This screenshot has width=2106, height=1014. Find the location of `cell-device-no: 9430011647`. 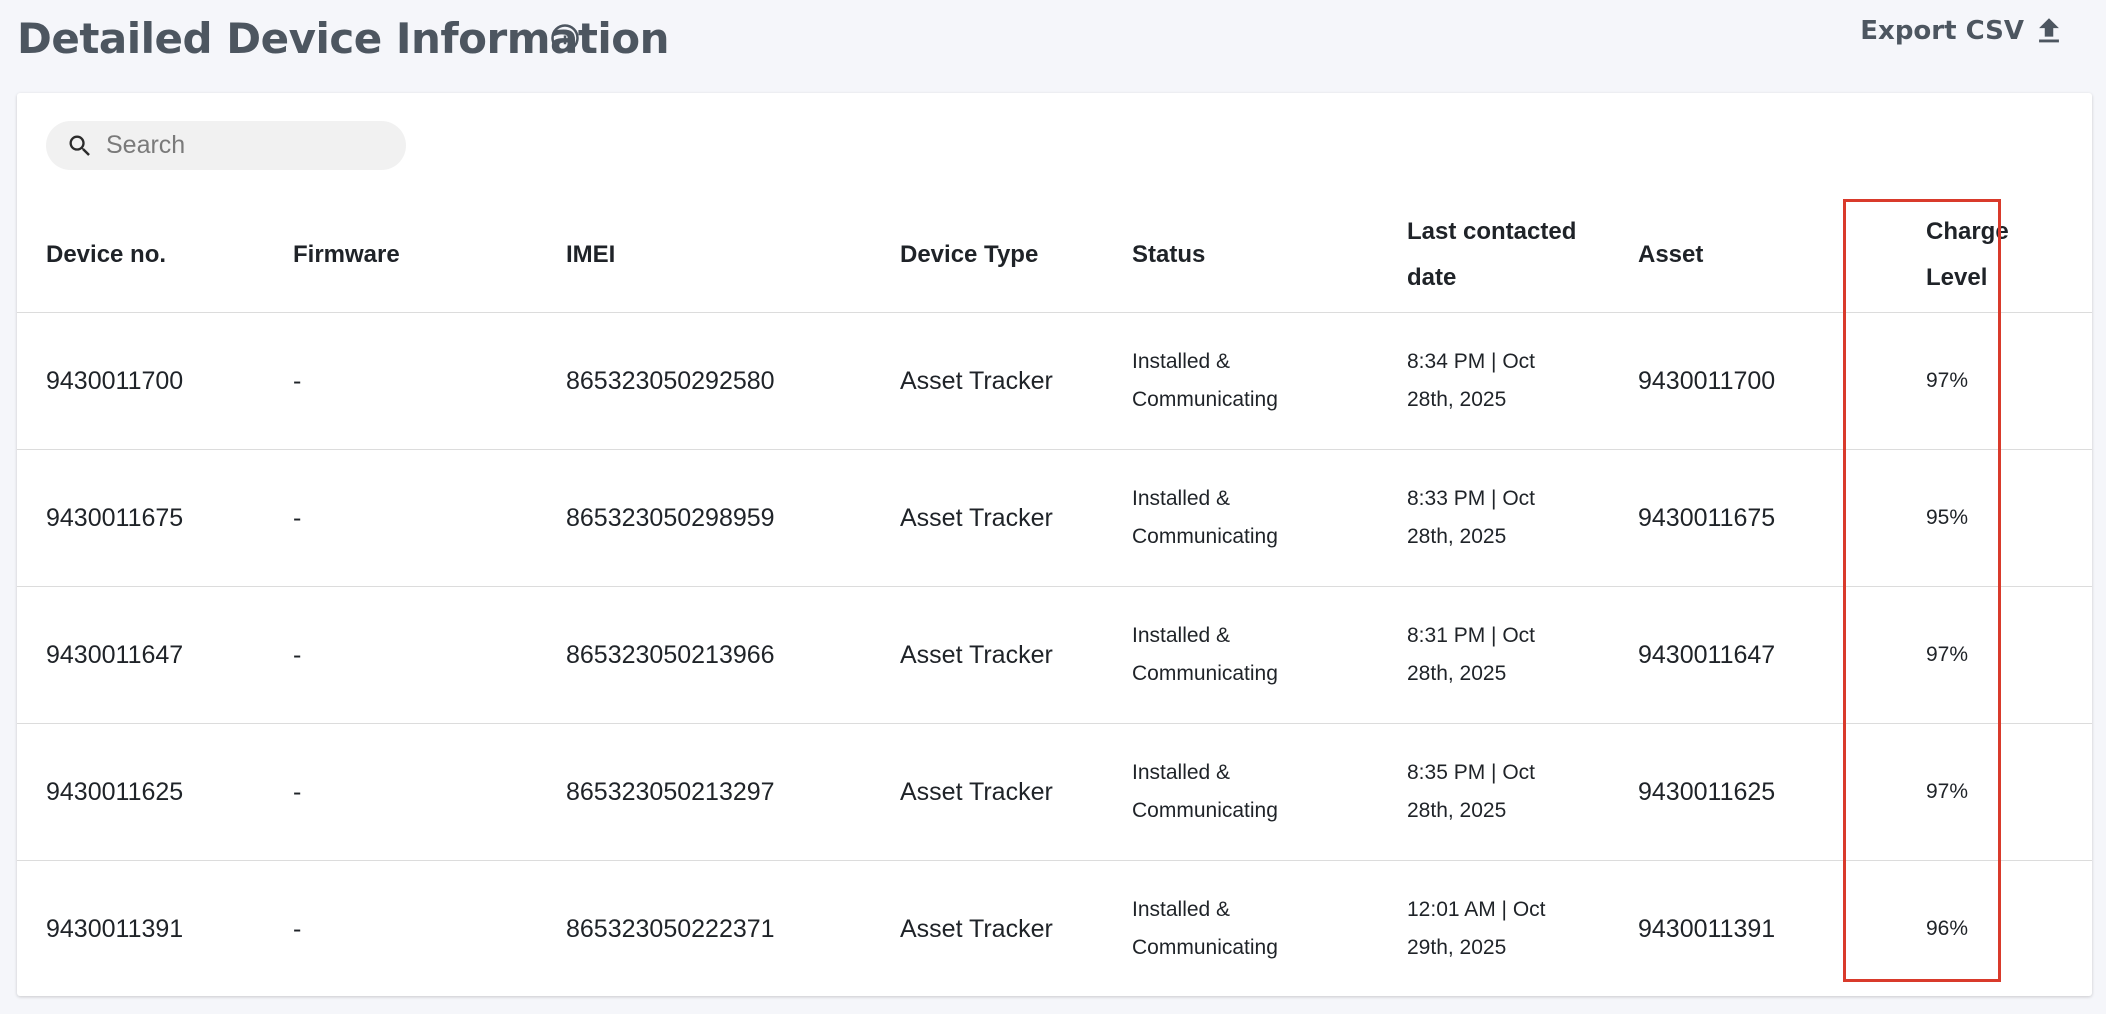

cell-device-no: 9430011647 is located at coordinates (155, 655).